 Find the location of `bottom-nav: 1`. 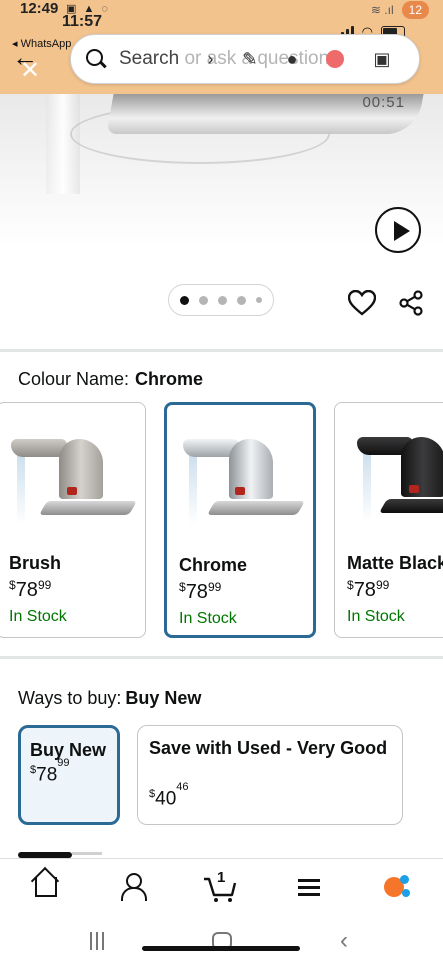

bottom-nav: 1 is located at coordinates (221, 886).